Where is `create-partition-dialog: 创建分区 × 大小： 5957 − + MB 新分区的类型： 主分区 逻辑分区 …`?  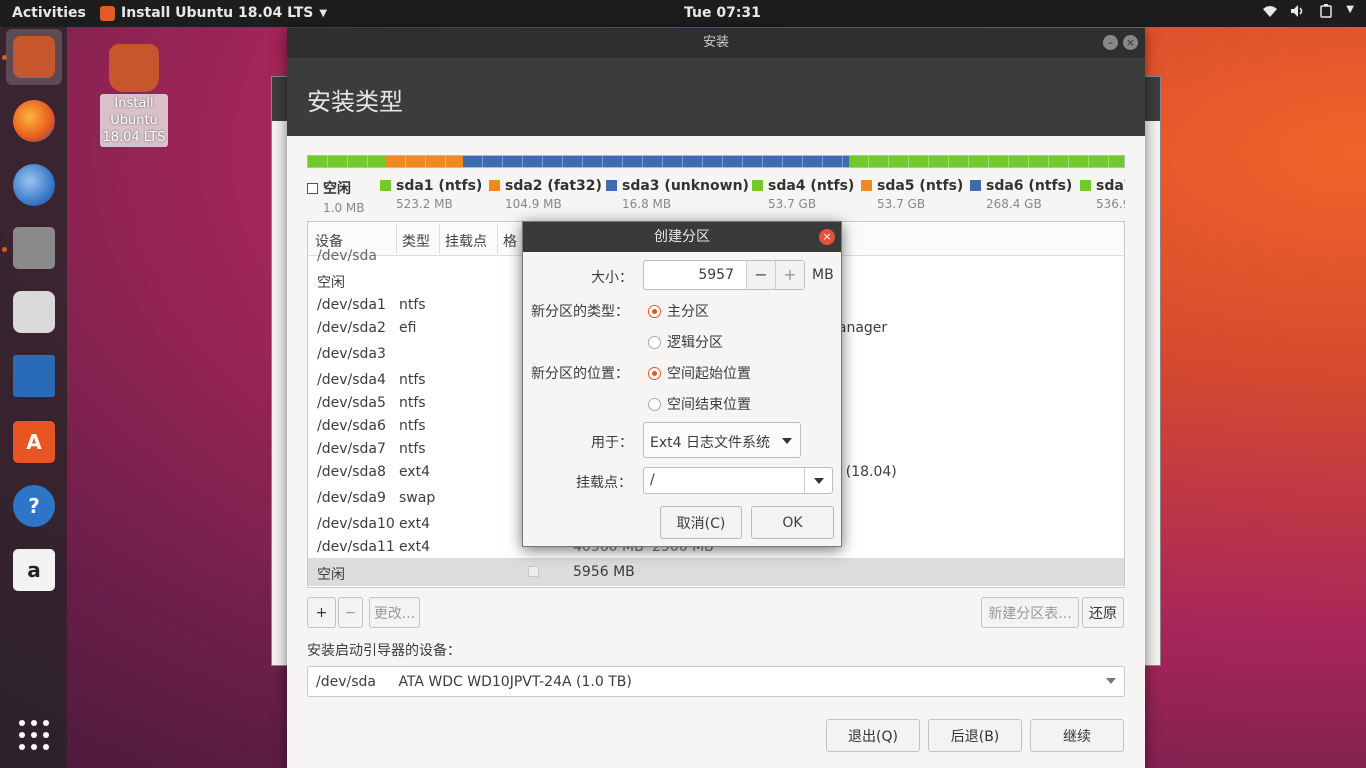 create-partition-dialog: 创建分区 × 大小： 5957 − + MB 新分区的类型： 主分区 逻辑分区 … is located at coordinates (682, 384).